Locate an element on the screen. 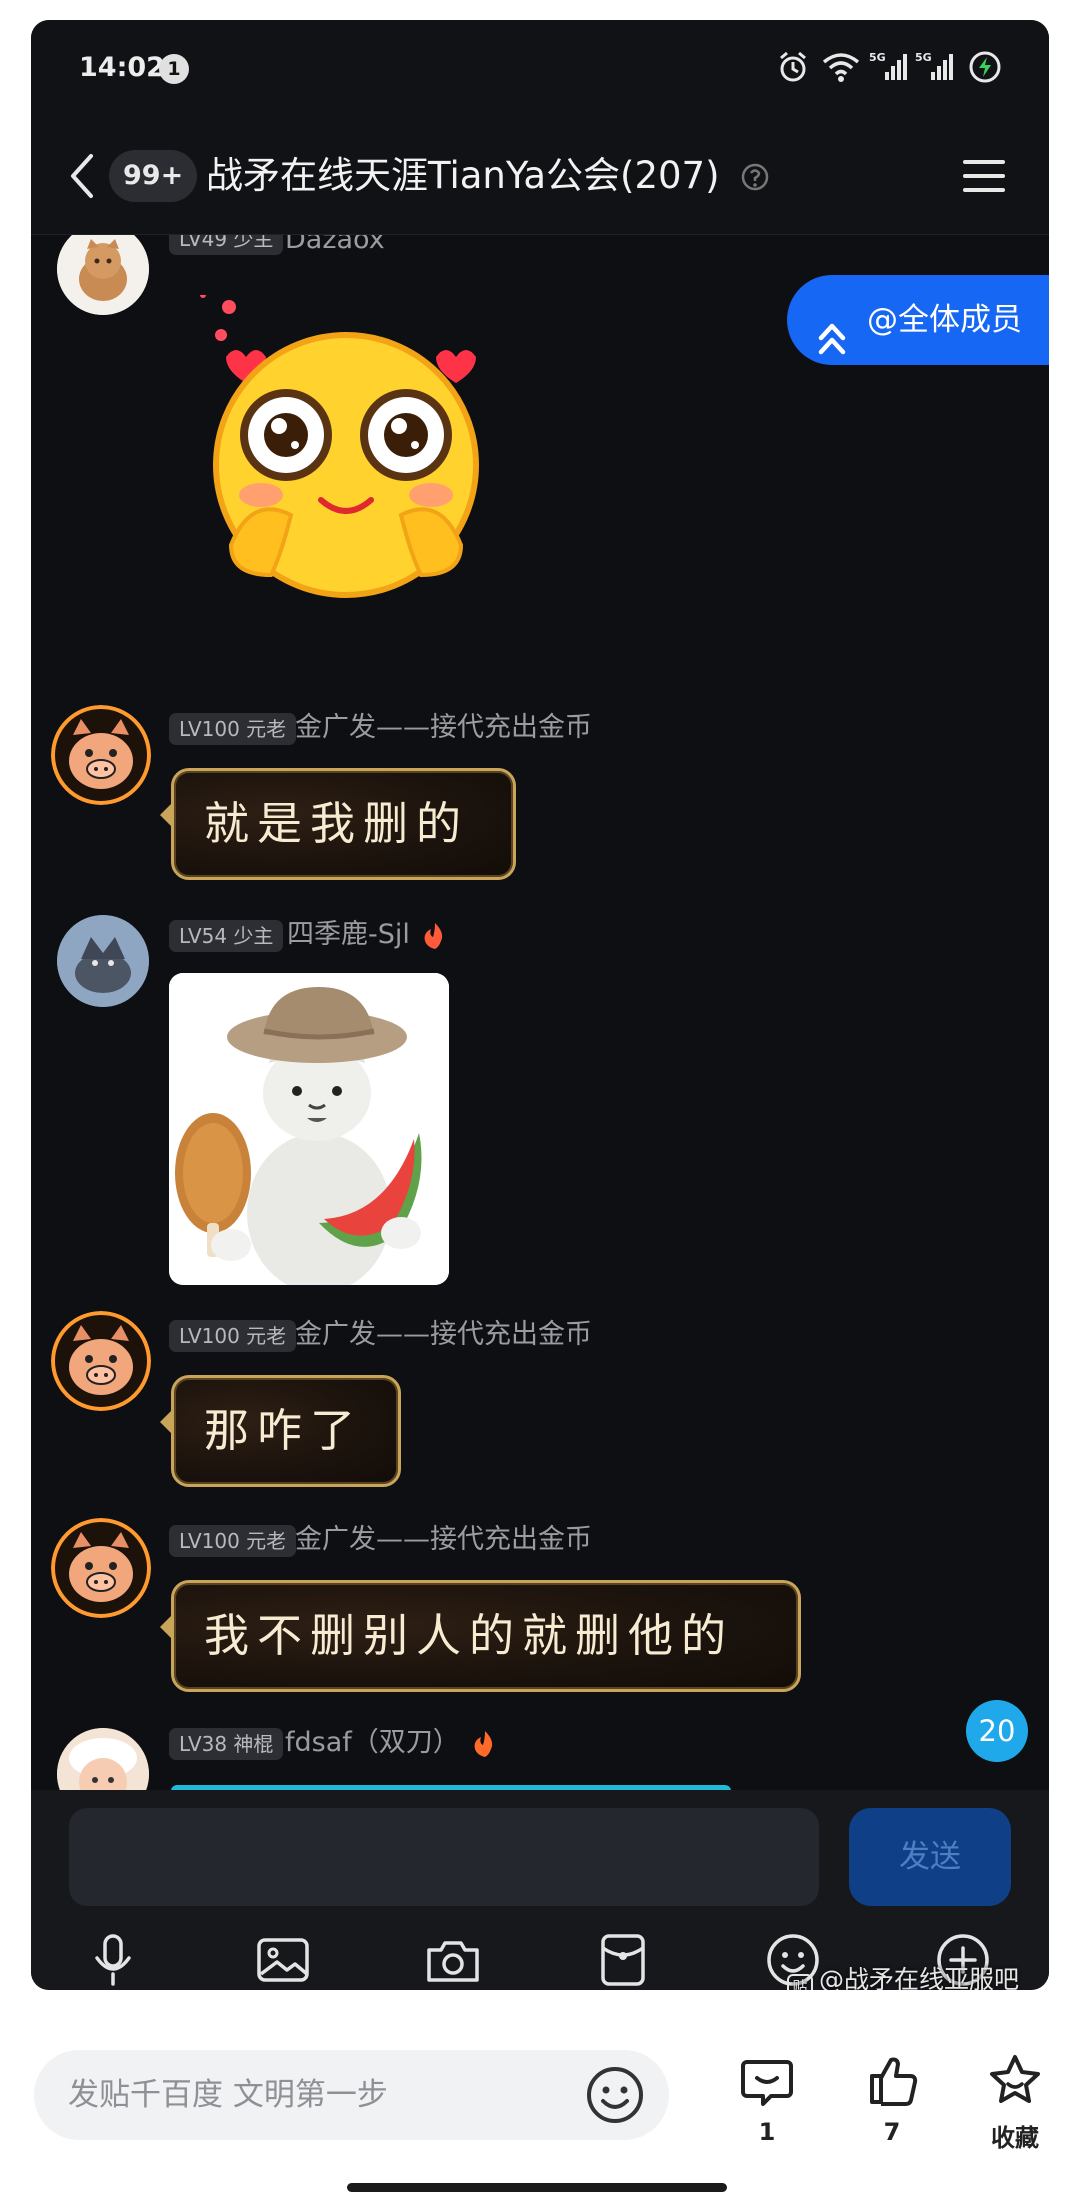 This screenshot has height=2210, width=1080. message-bubble: 就是我删的 is located at coordinates (338, 824).